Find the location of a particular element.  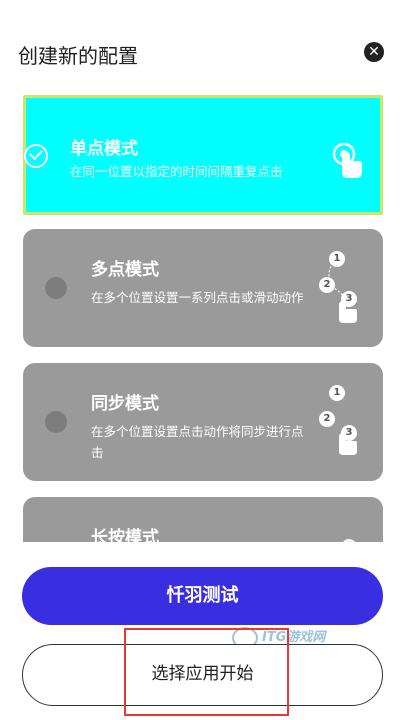

long-press-icon is located at coordinates (345, 539).